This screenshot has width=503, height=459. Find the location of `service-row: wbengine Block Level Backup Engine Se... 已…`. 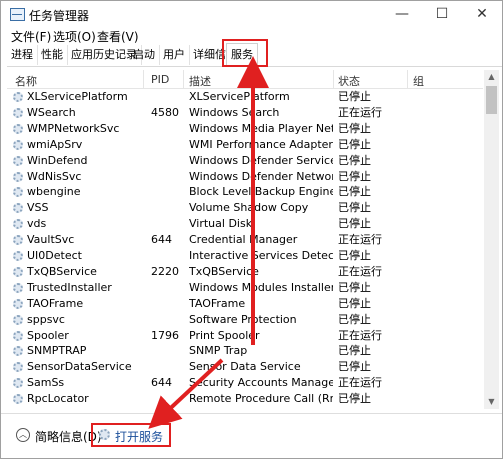

service-row: wbengine Block Level Backup Engine Se... 已… is located at coordinates (245, 192).